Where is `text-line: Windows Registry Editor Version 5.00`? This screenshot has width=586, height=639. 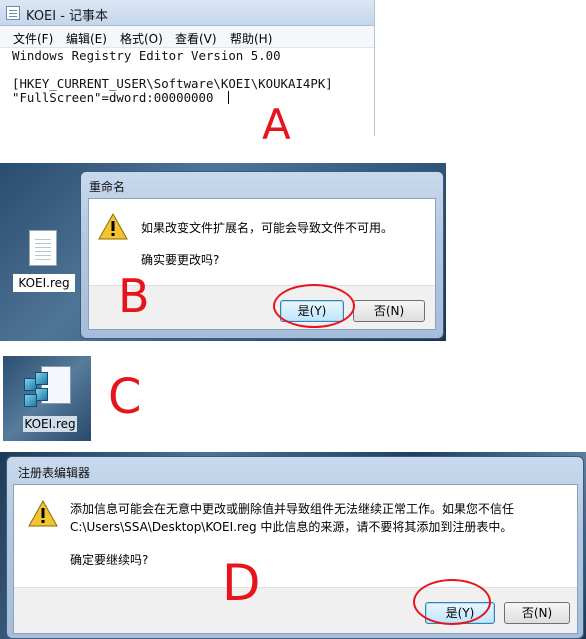
text-line: Windows Registry Editor Version 5.00 is located at coordinates (146, 55).